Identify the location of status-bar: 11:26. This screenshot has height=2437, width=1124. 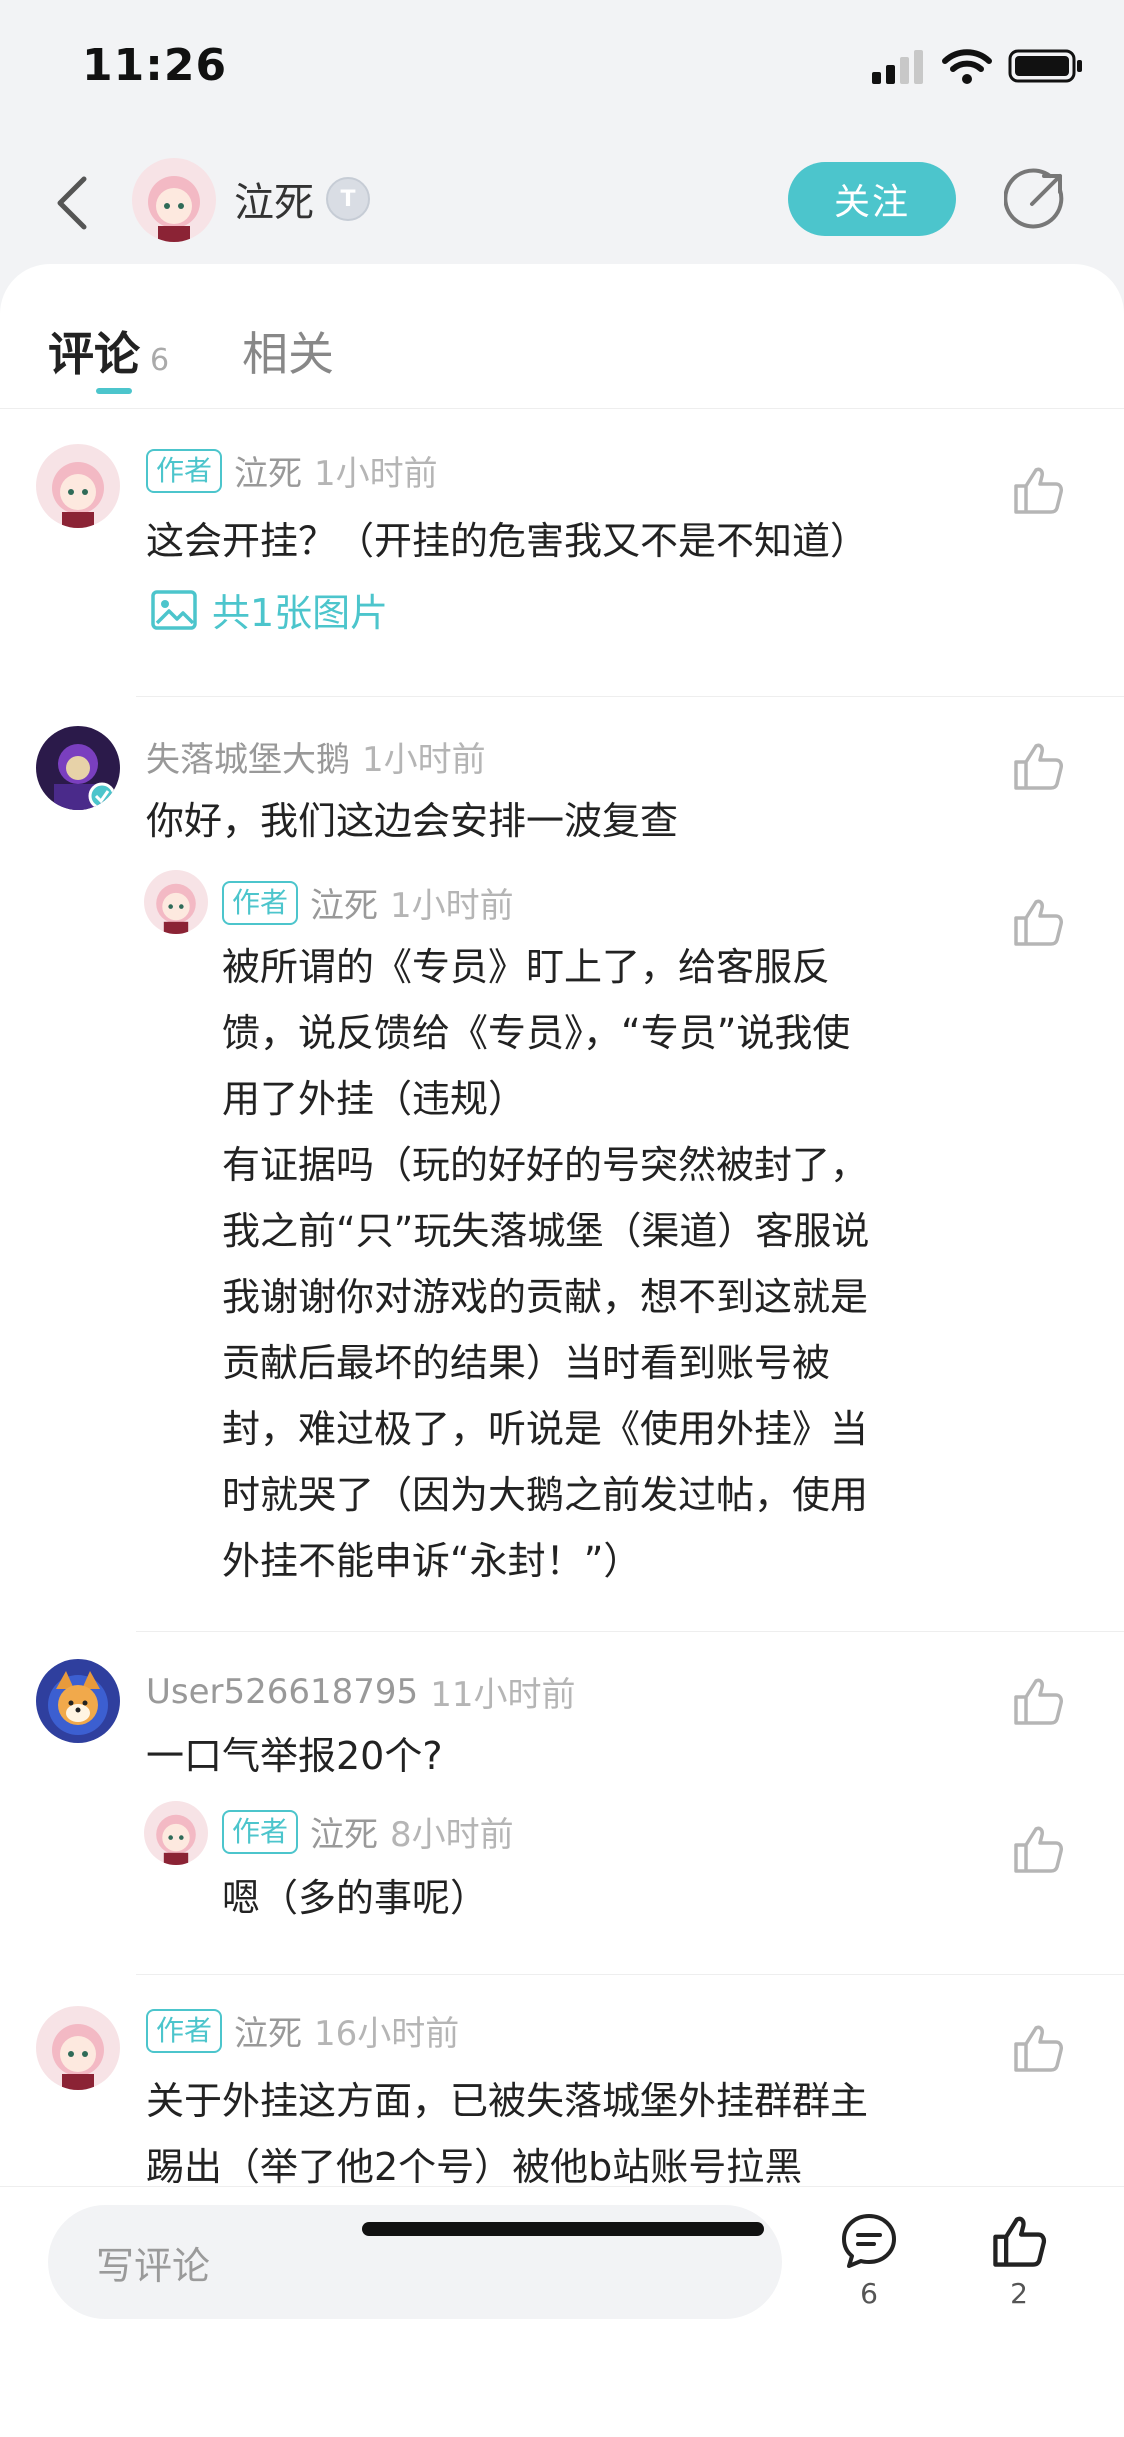
(562, 70).